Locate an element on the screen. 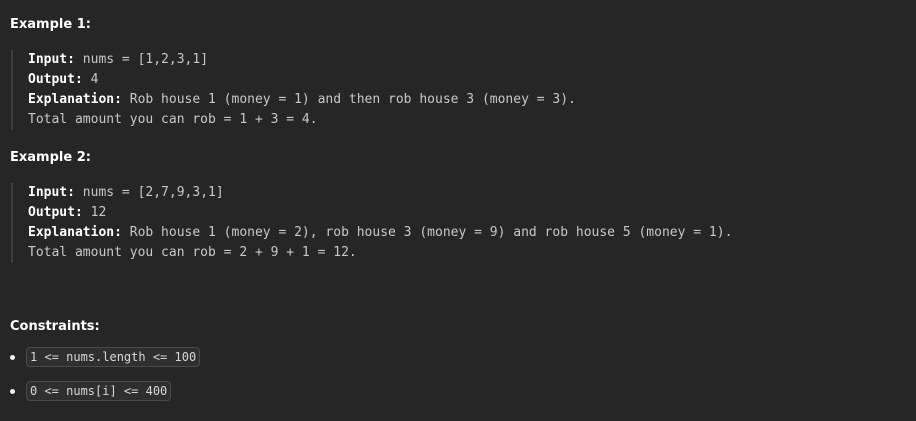  example-1-heading: Example 1: is located at coordinates (50, 24).